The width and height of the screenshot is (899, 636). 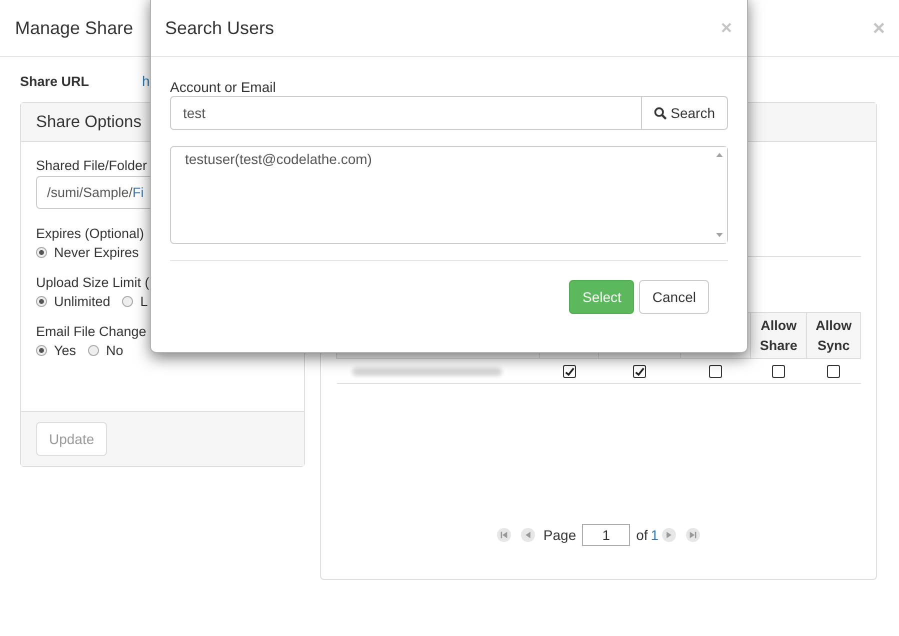 What do you see at coordinates (92, 331) in the screenshot?
I see `option-label: Email File Change` at bounding box center [92, 331].